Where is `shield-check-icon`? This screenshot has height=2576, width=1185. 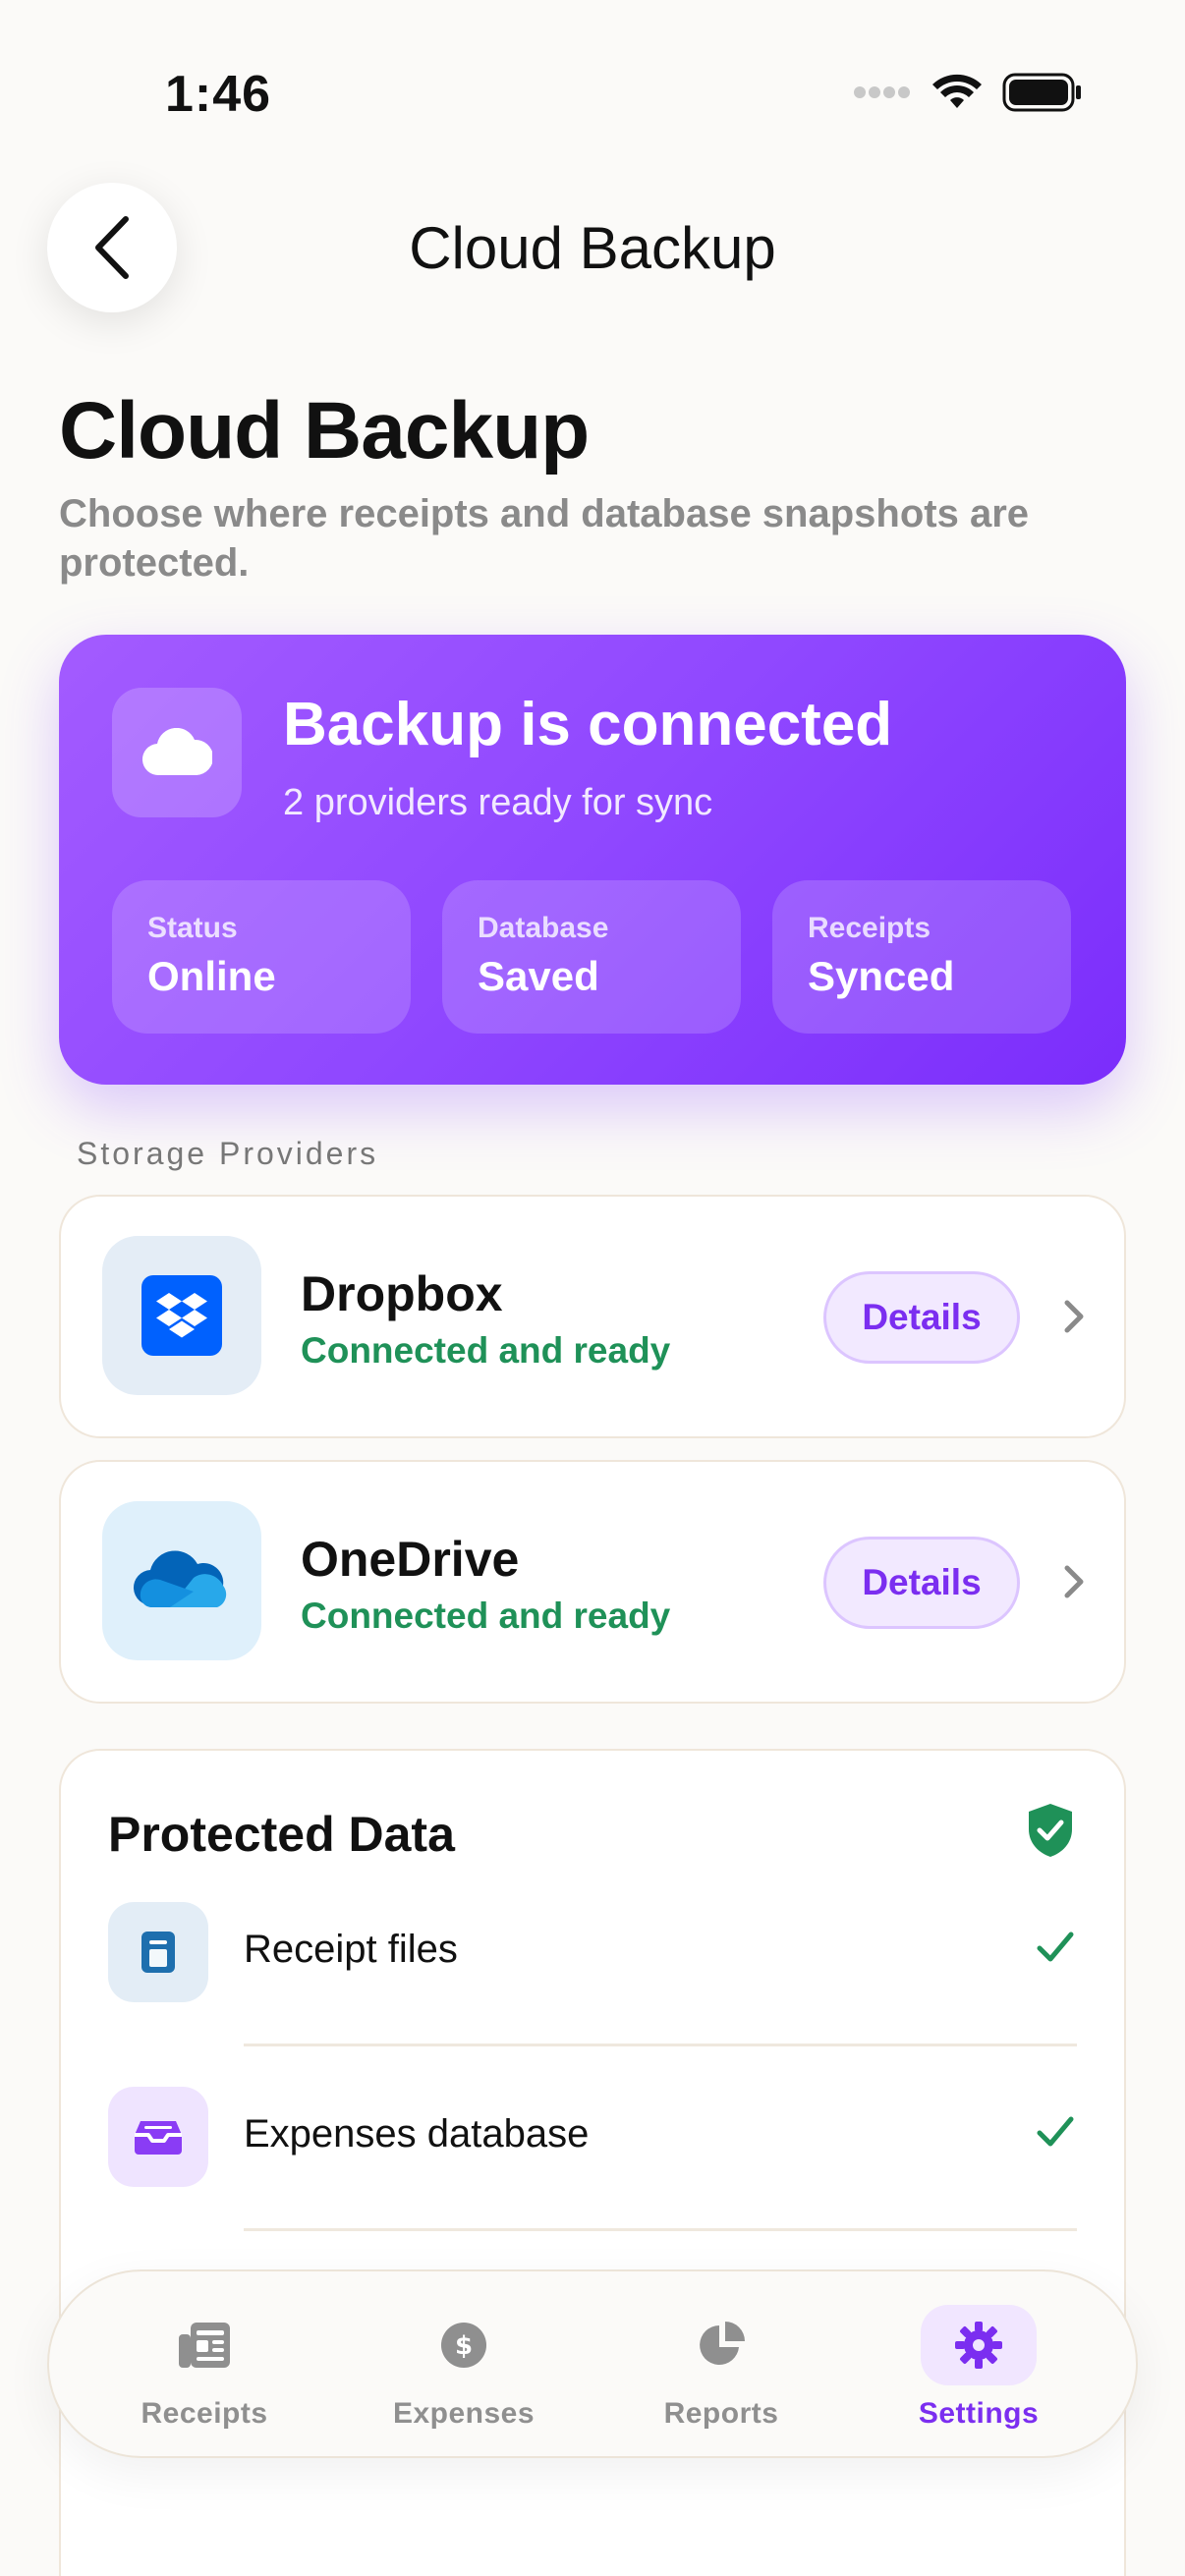 shield-check-icon is located at coordinates (1050, 1830).